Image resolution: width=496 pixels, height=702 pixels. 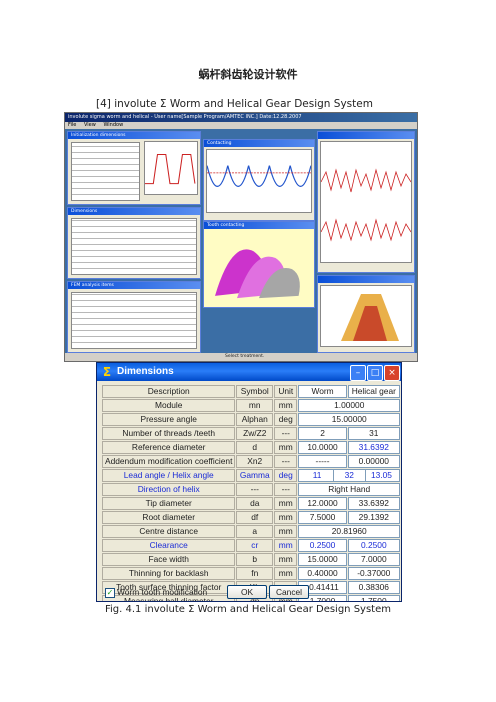 What do you see at coordinates (259, 268) in the screenshot?
I see `tooth-contact-view` at bounding box center [259, 268].